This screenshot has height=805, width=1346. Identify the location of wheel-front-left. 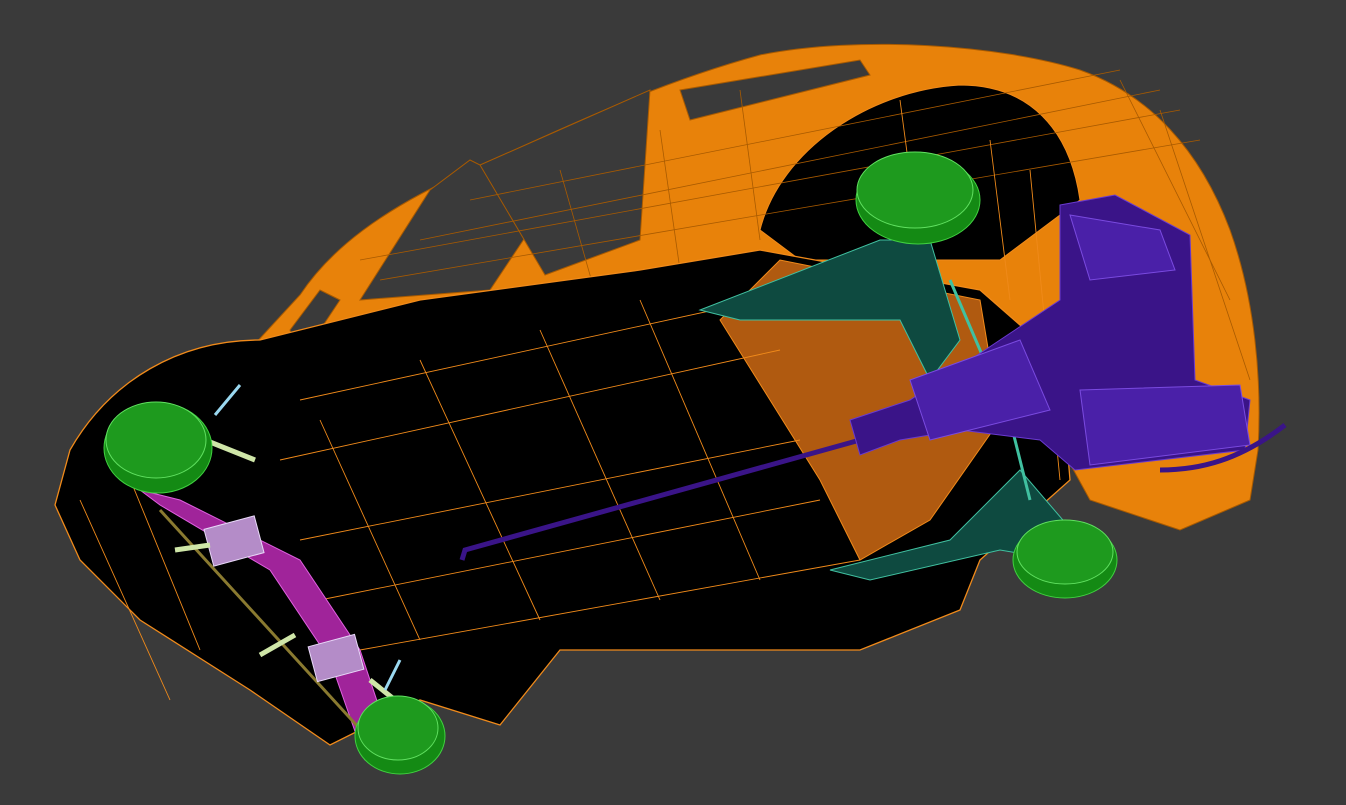
(1065, 559).